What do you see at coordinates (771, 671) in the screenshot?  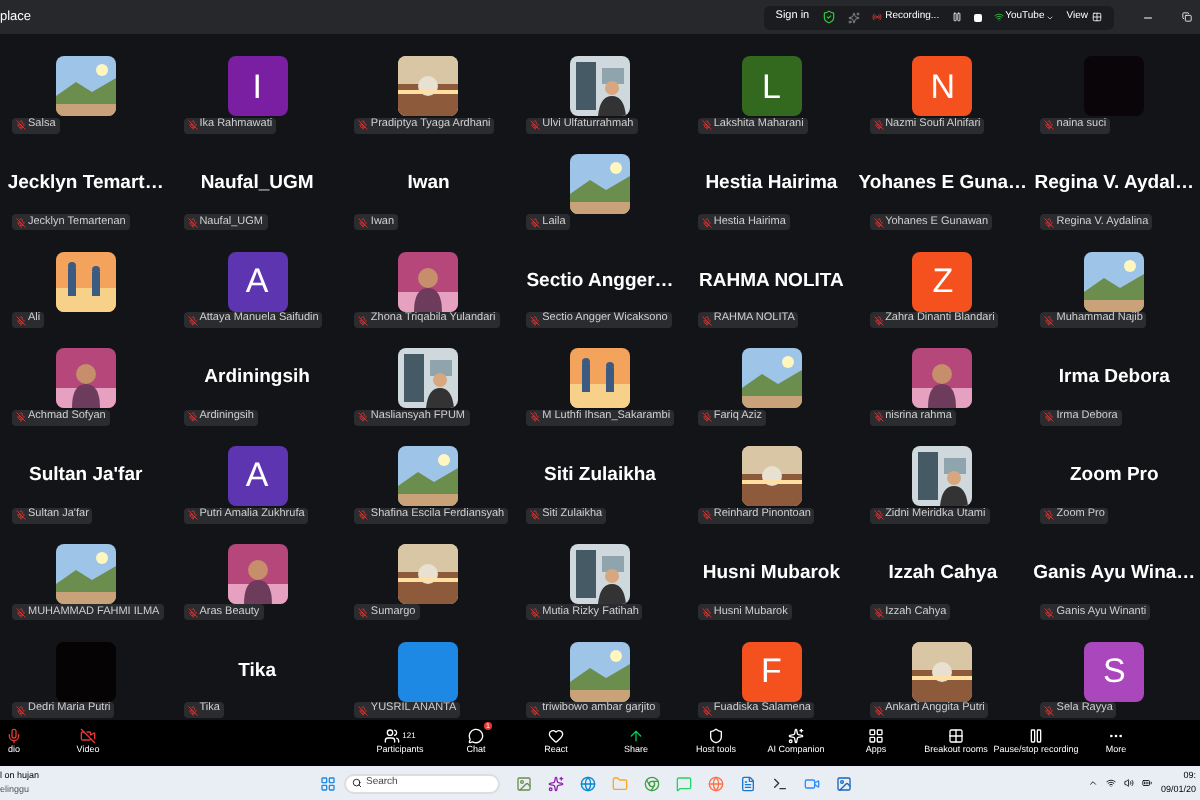 I see `avatar: F` at bounding box center [771, 671].